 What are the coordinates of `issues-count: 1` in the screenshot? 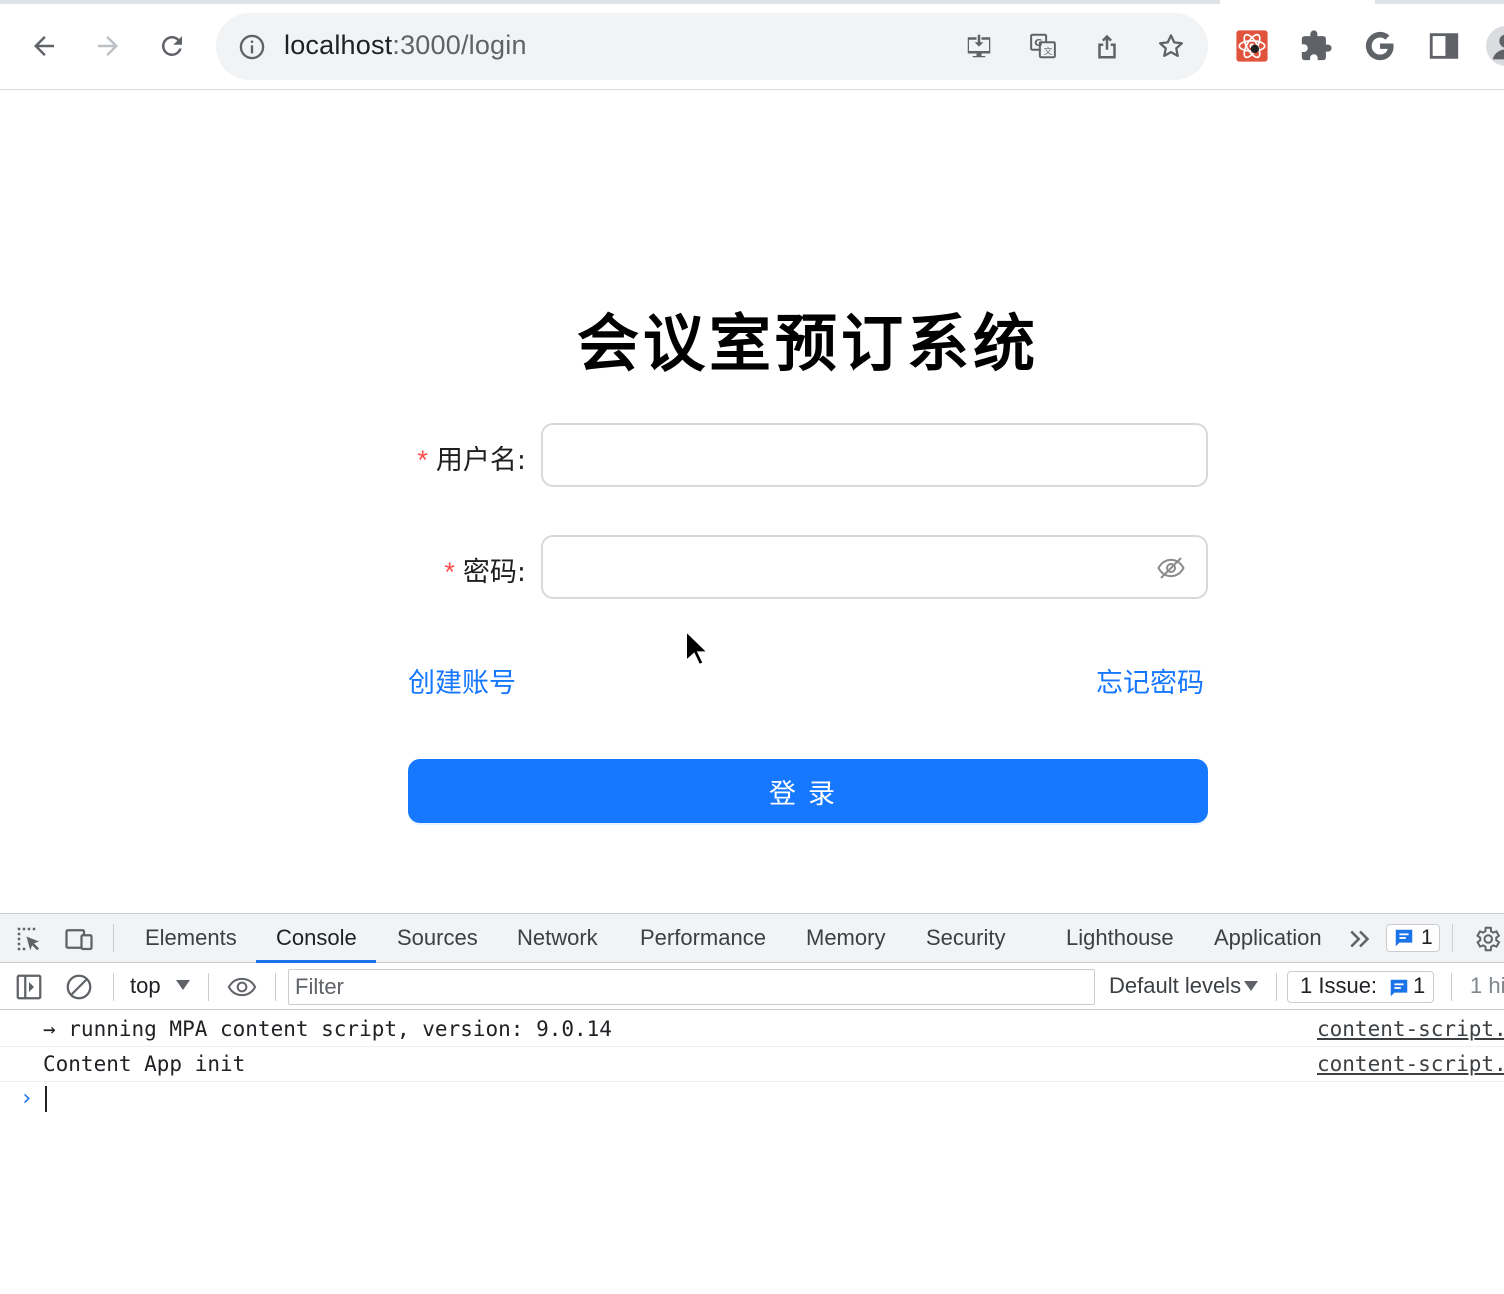 It's located at (1419, 985).